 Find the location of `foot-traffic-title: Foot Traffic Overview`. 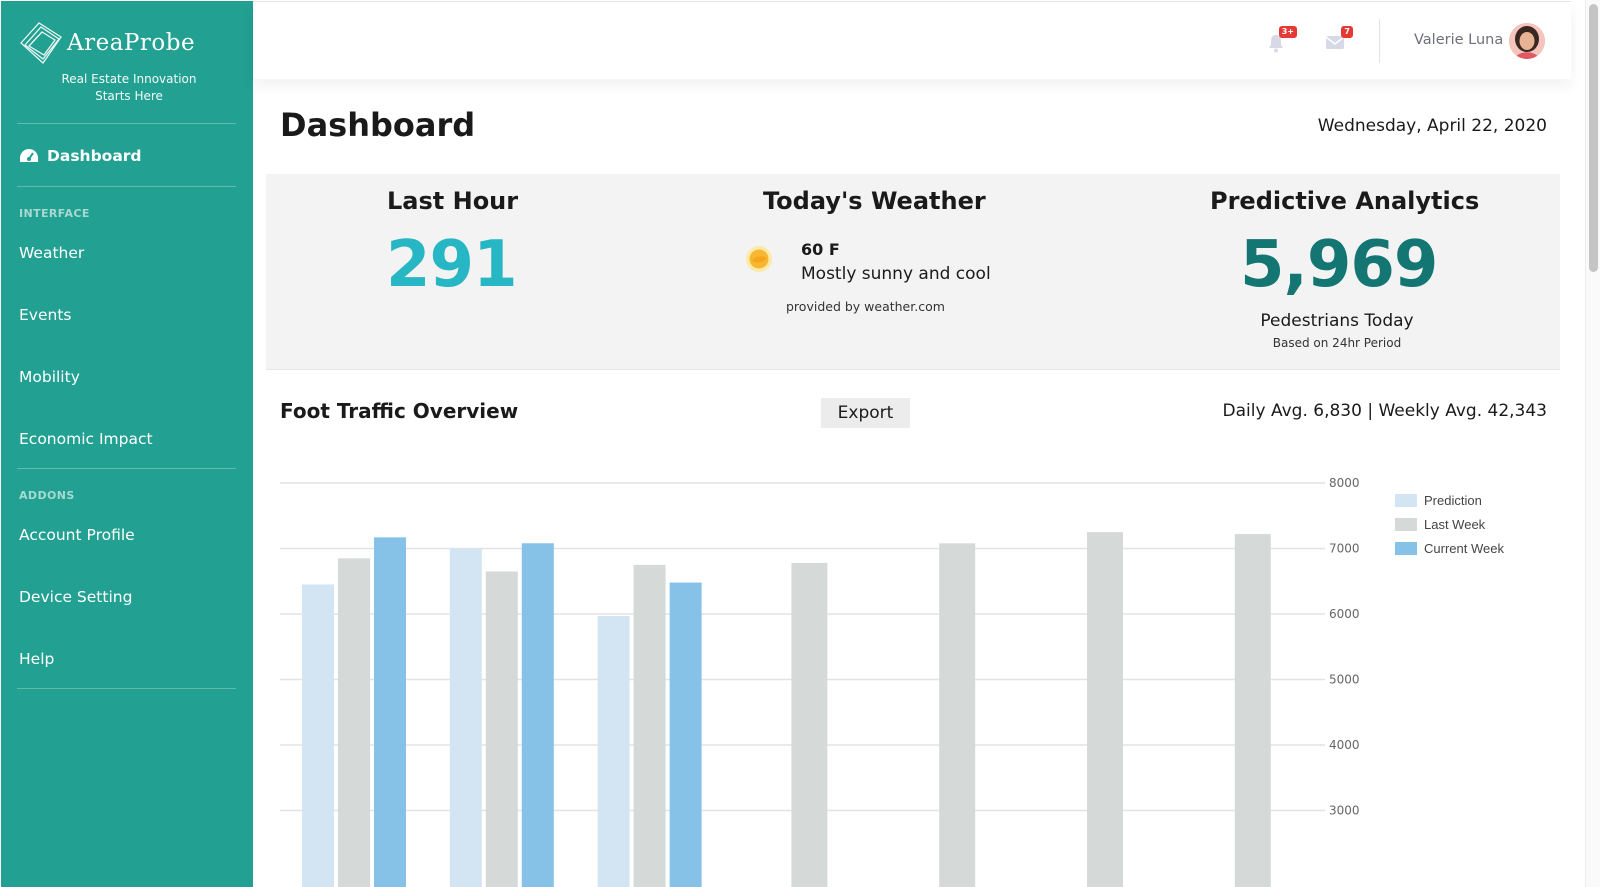

foot-traffic-title: Foot Traffic Overview is located at coordinates (399, 411).